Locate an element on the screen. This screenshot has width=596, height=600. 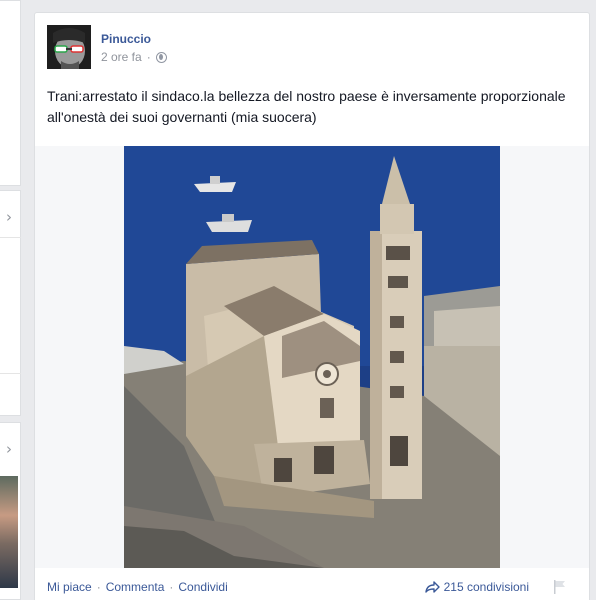
share-count-label: 215 condivisioni is located at coordinates (486, 587).